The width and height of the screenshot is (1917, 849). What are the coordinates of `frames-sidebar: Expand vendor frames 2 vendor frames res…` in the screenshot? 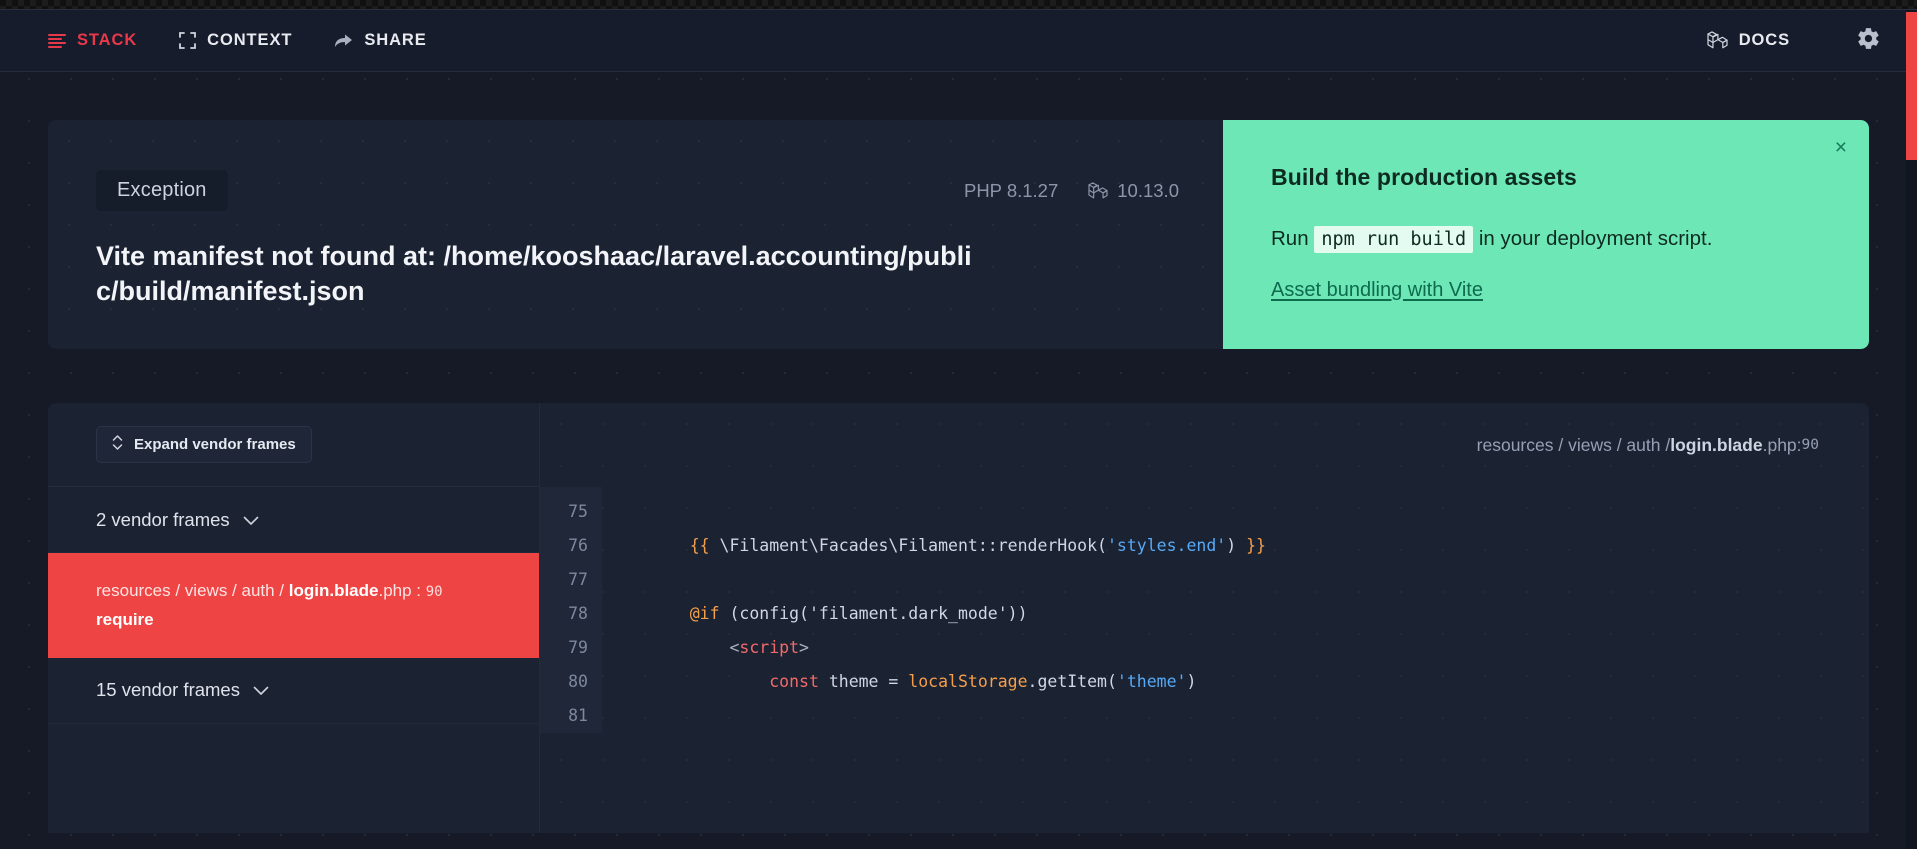 It's located at (294, 618).